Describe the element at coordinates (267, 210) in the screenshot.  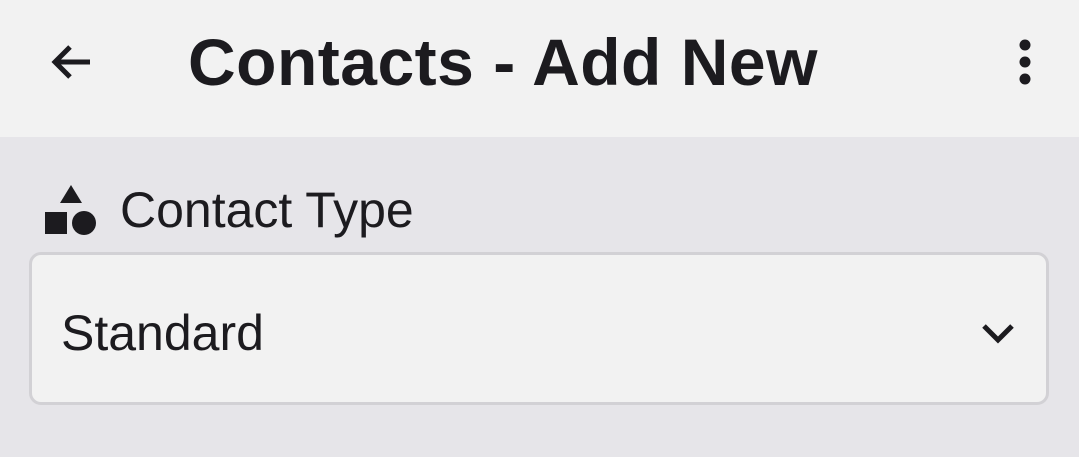
I see `contact-type-label: Contact Type` at that location.